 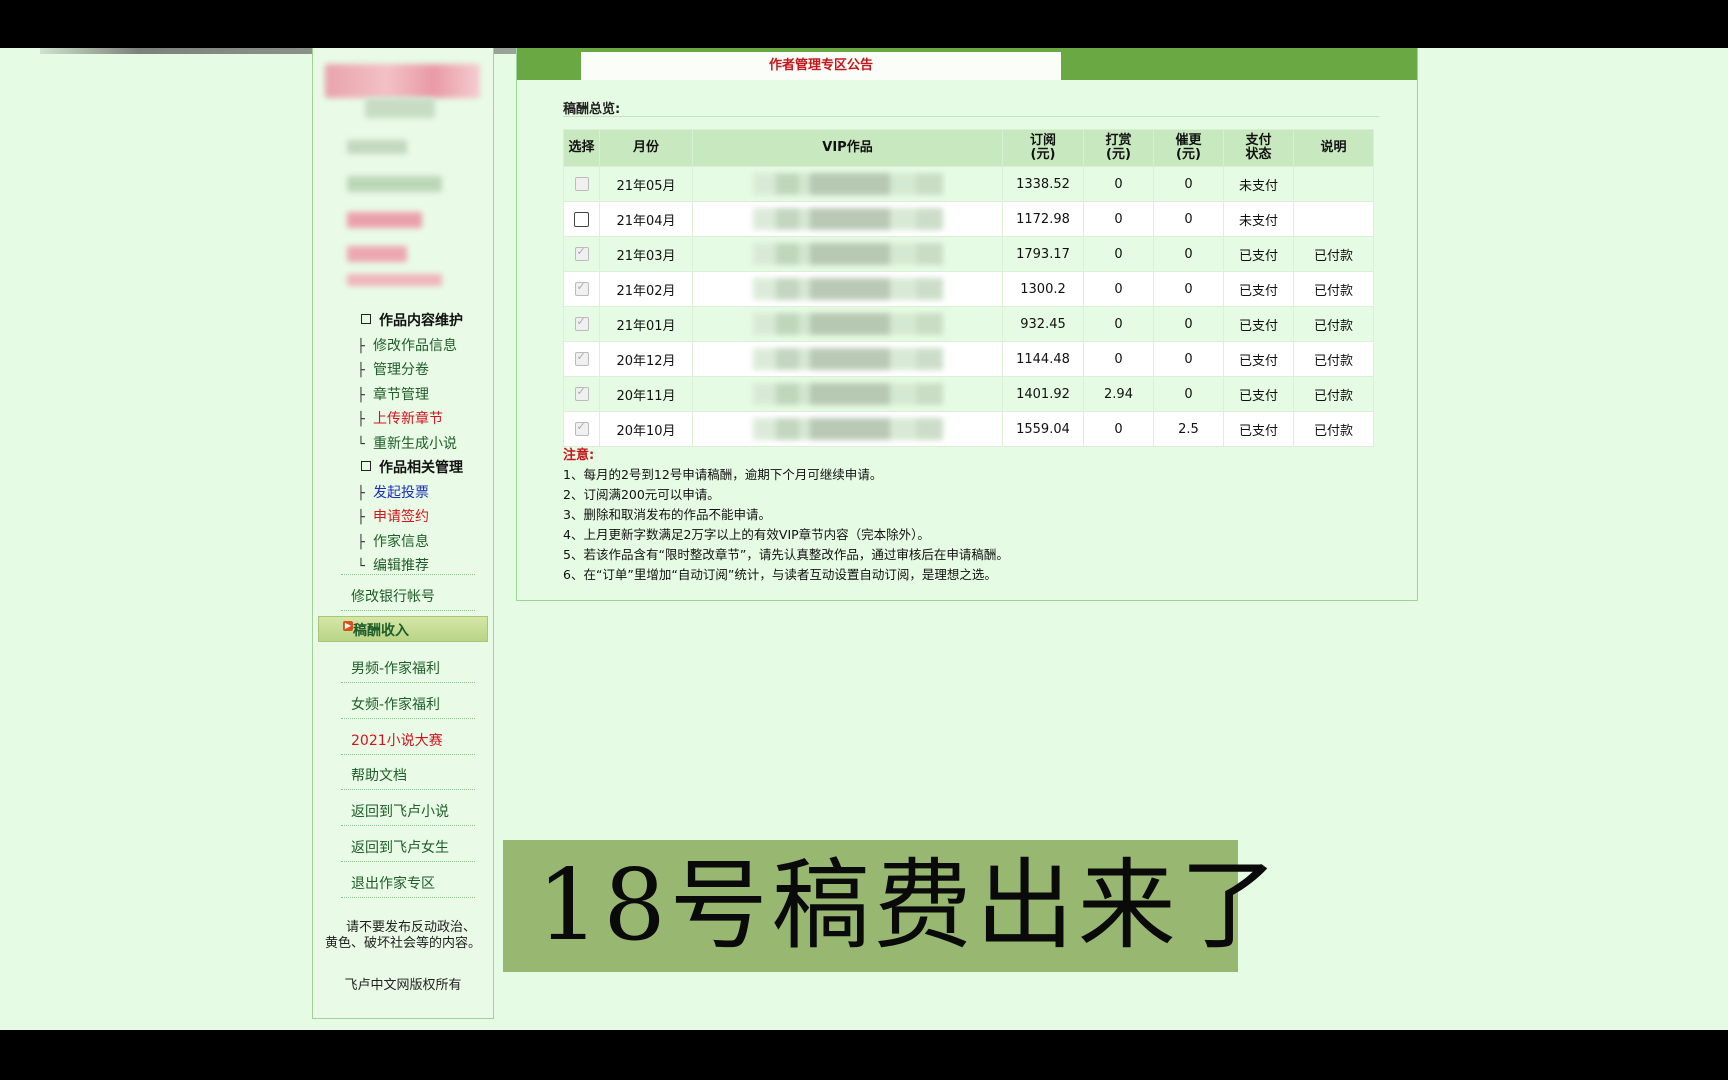 What do you see at coordinates (1043, 184) in the screenshot?
I see `cell-subscribe: 1338.52` at bounding box center [1043, 184].